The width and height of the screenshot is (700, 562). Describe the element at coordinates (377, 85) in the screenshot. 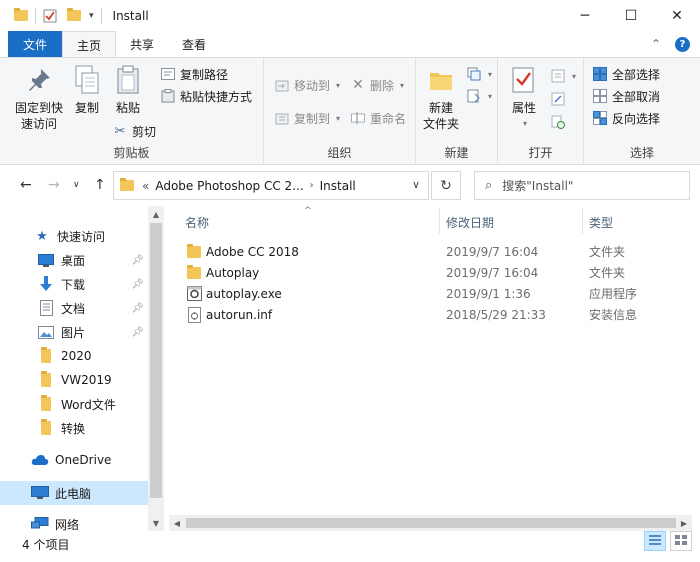

I see `delete-button: ✕ 删除 ▾` at that location.